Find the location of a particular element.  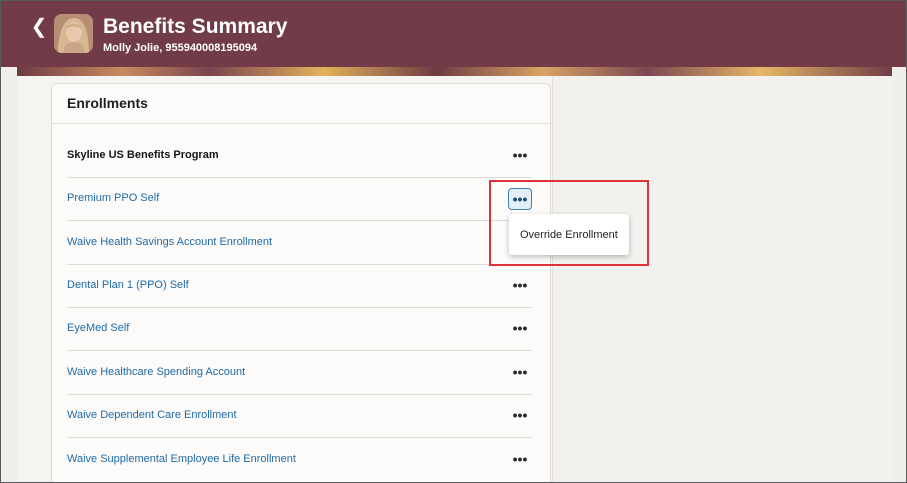

person-name-id: Molly Jolie, 955940008195094 is located at coordinates (180, 48).